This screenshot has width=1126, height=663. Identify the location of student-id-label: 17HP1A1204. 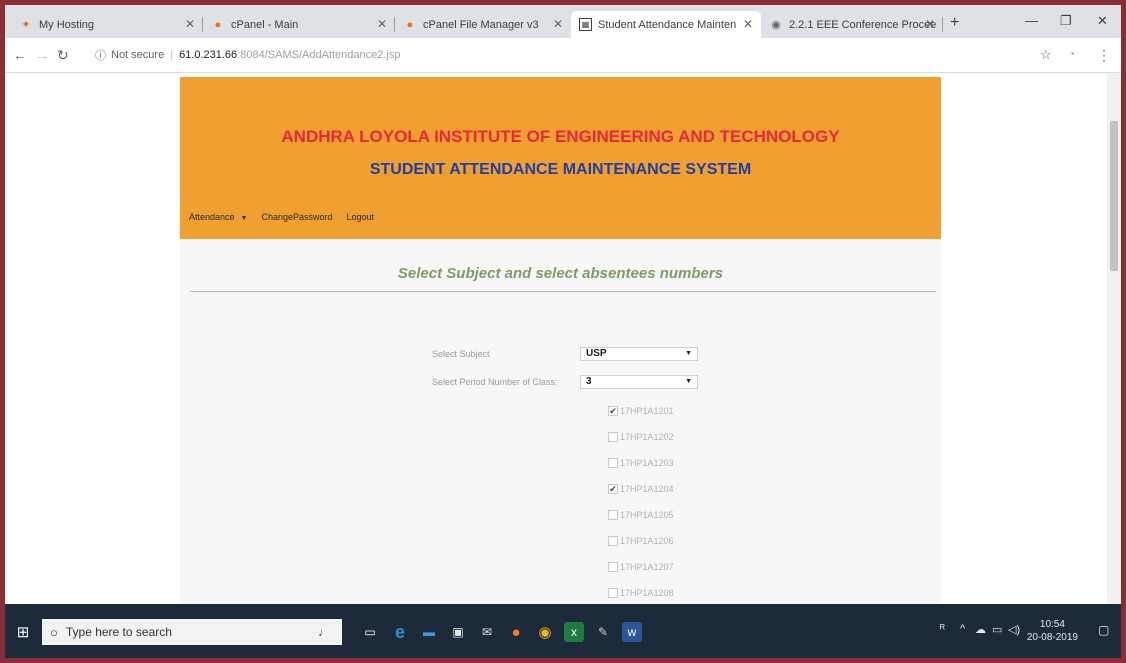
(647, 489).